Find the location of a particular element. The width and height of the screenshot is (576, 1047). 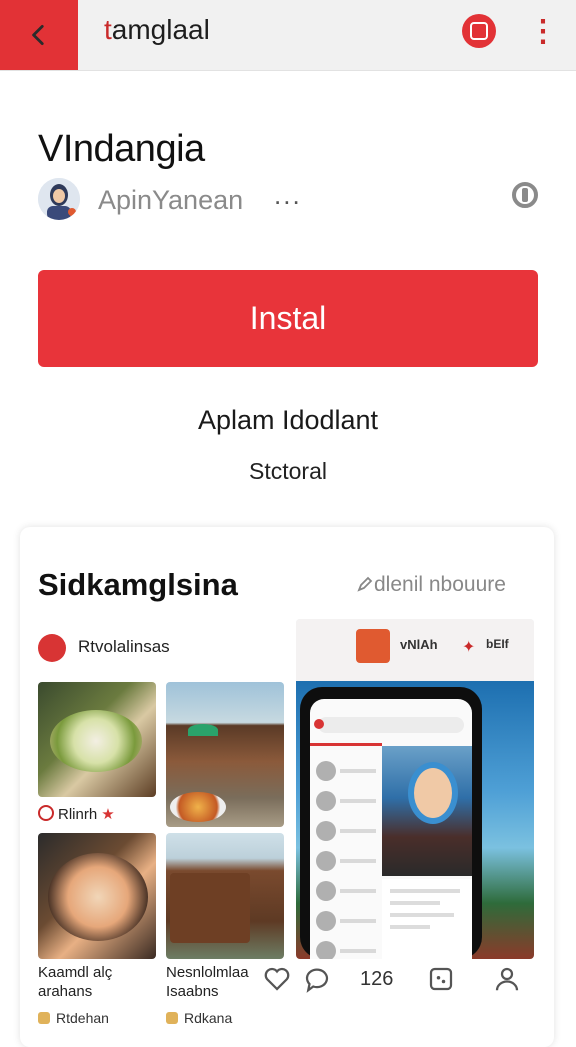

app-name: VIndangia is located at coordinates (121, 149).